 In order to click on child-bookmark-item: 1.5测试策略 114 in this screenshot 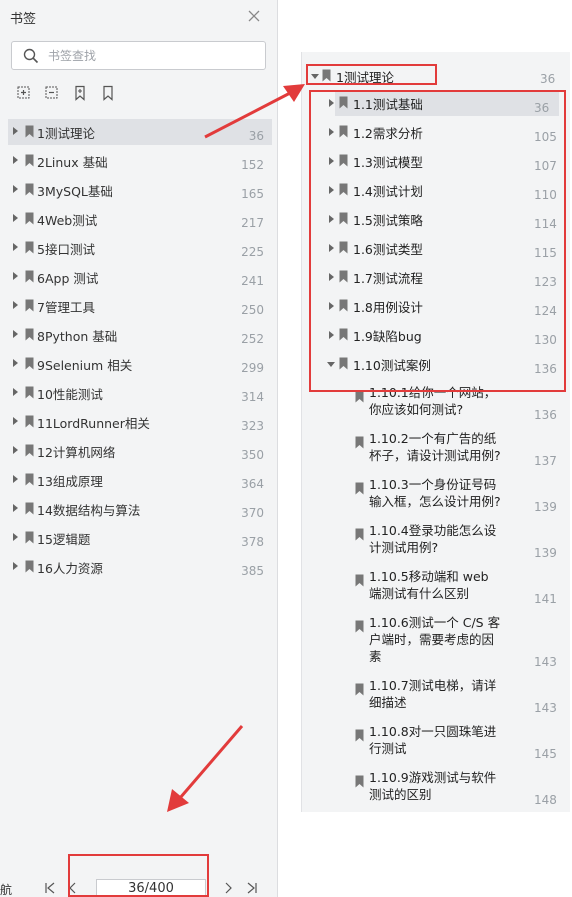, I will do `click(436, 219)`.